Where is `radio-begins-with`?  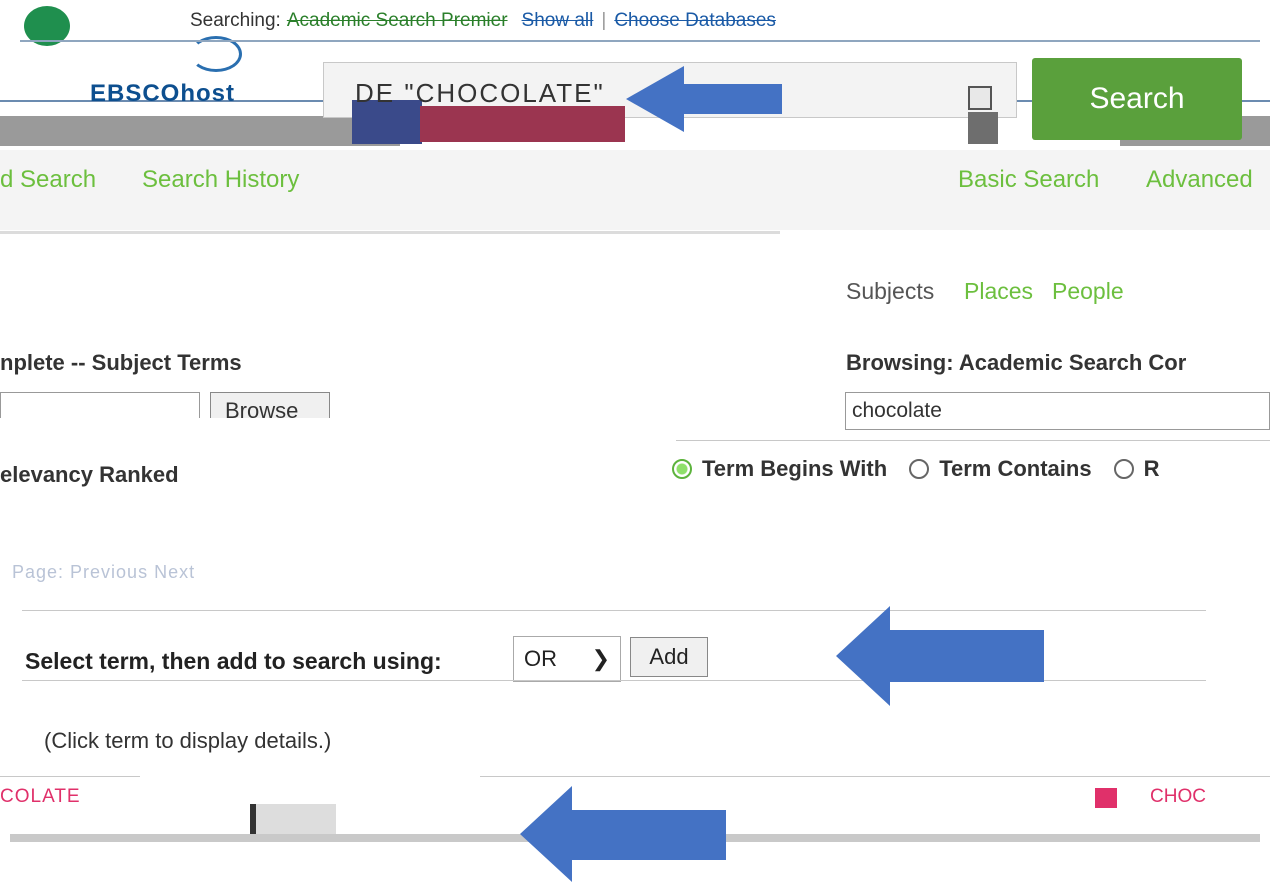
radio-begins-with is located at coordinates (682, 469).